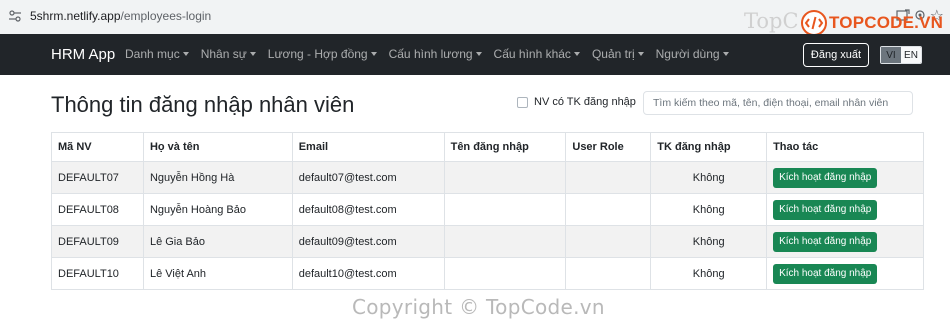  I want to click on url-path: /employees-login, so click(166, 16).